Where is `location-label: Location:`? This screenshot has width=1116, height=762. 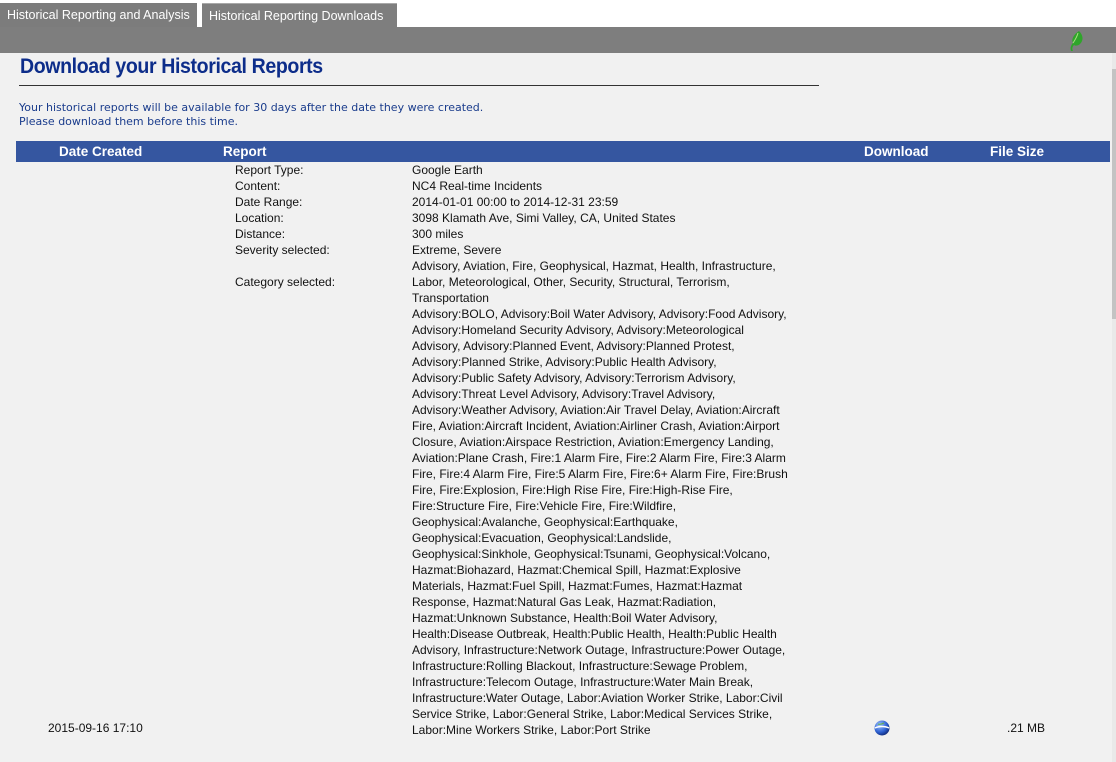
location-label: Location: is located at coordinates (259, 218).